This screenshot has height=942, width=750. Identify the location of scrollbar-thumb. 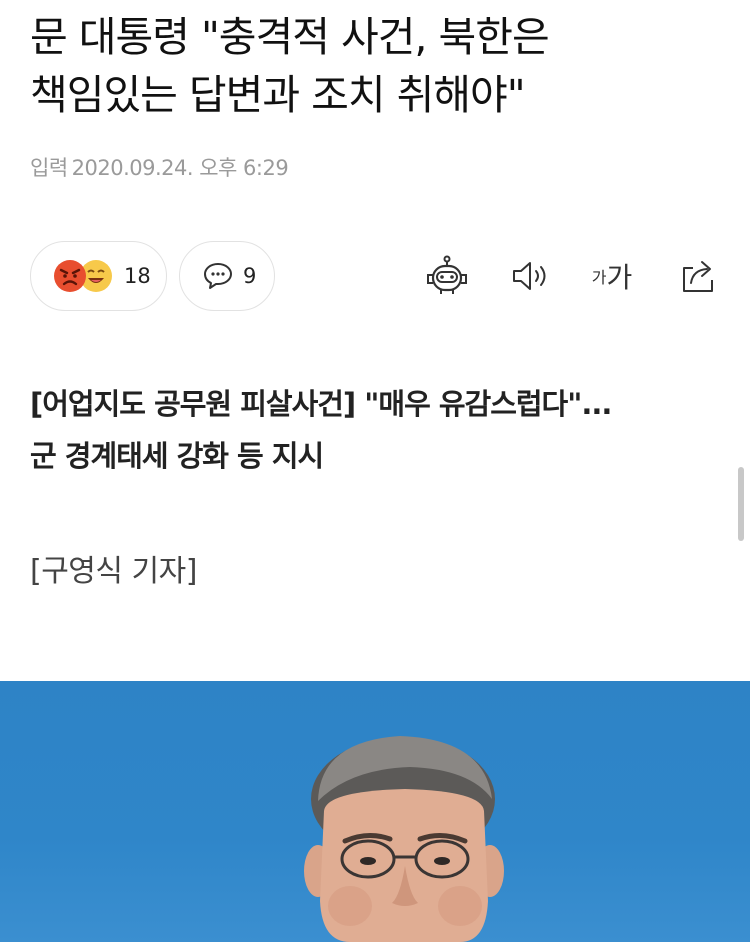
(741, 504).